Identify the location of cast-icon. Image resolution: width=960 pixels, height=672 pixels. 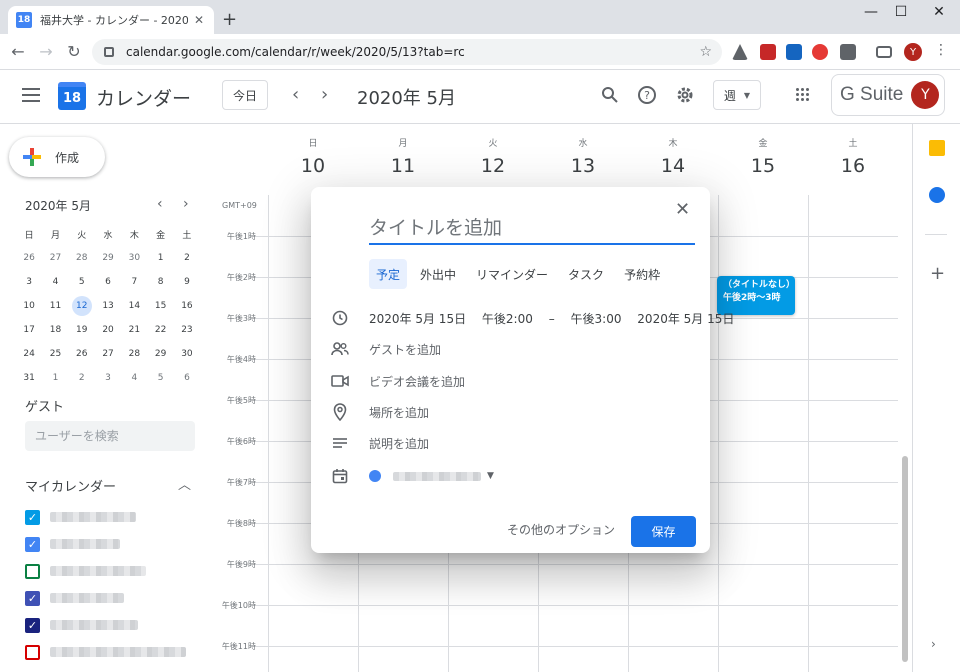
(884, 52).